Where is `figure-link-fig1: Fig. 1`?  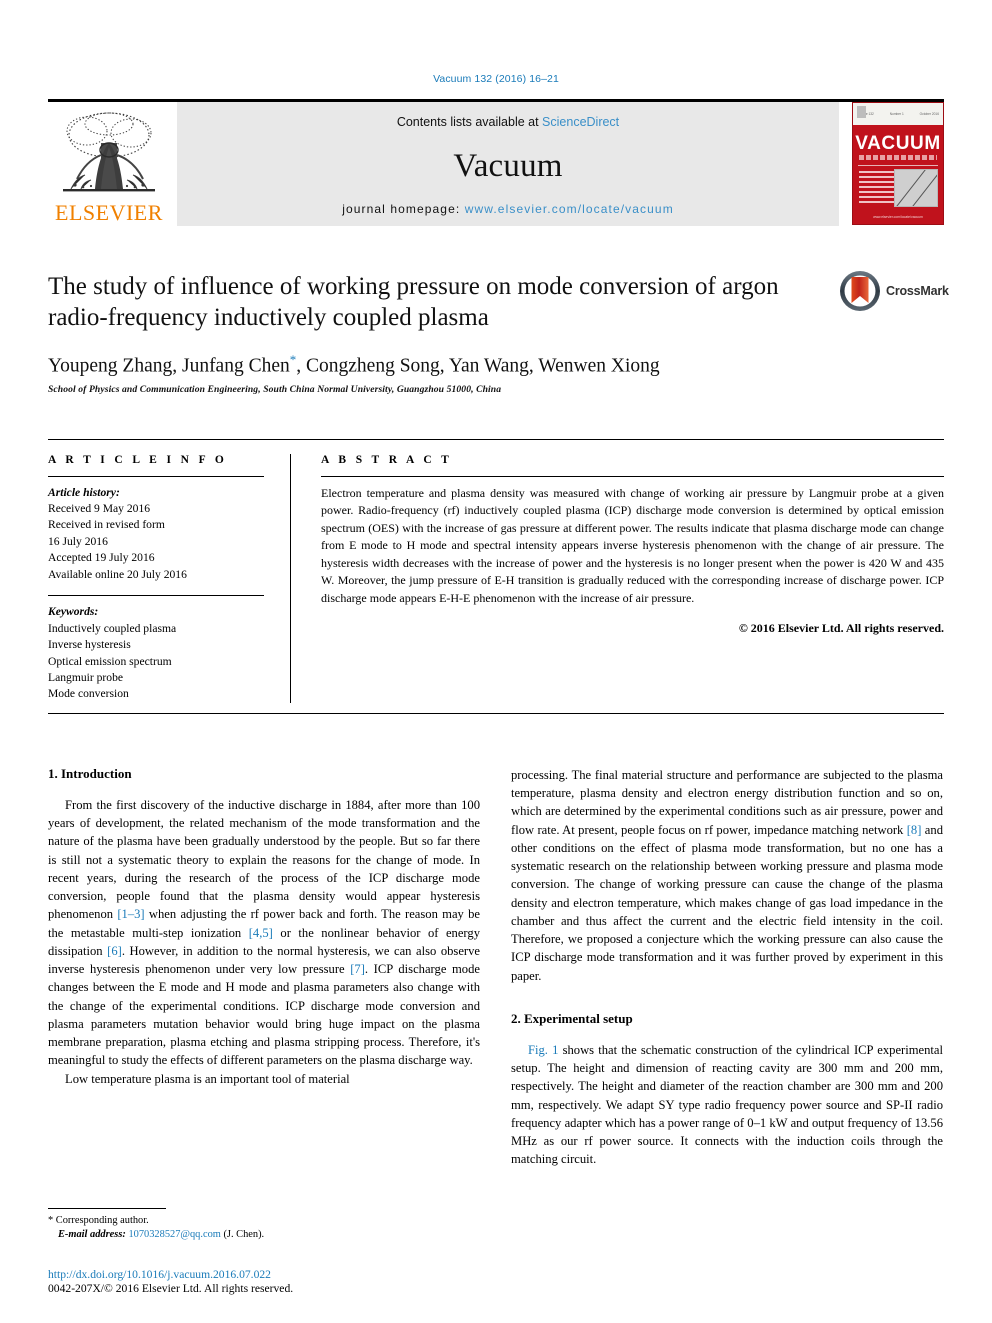 figure-link-fig1: Fig. 1 is located at coordinates (543, 1050).